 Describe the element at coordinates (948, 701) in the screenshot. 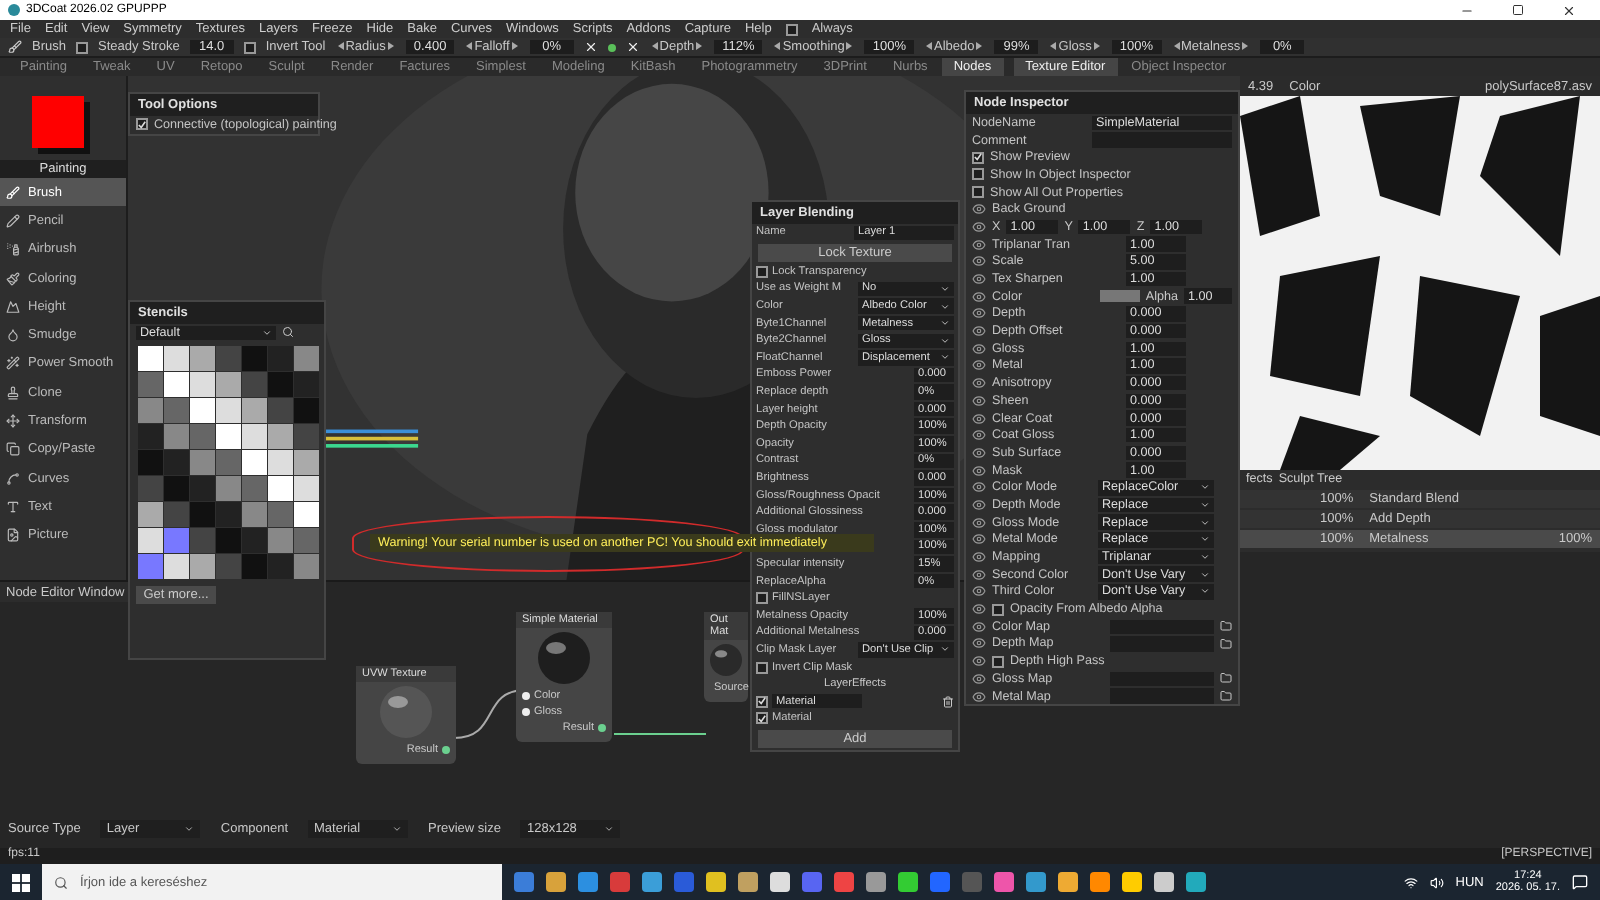

I see `trash-icon` at that location.